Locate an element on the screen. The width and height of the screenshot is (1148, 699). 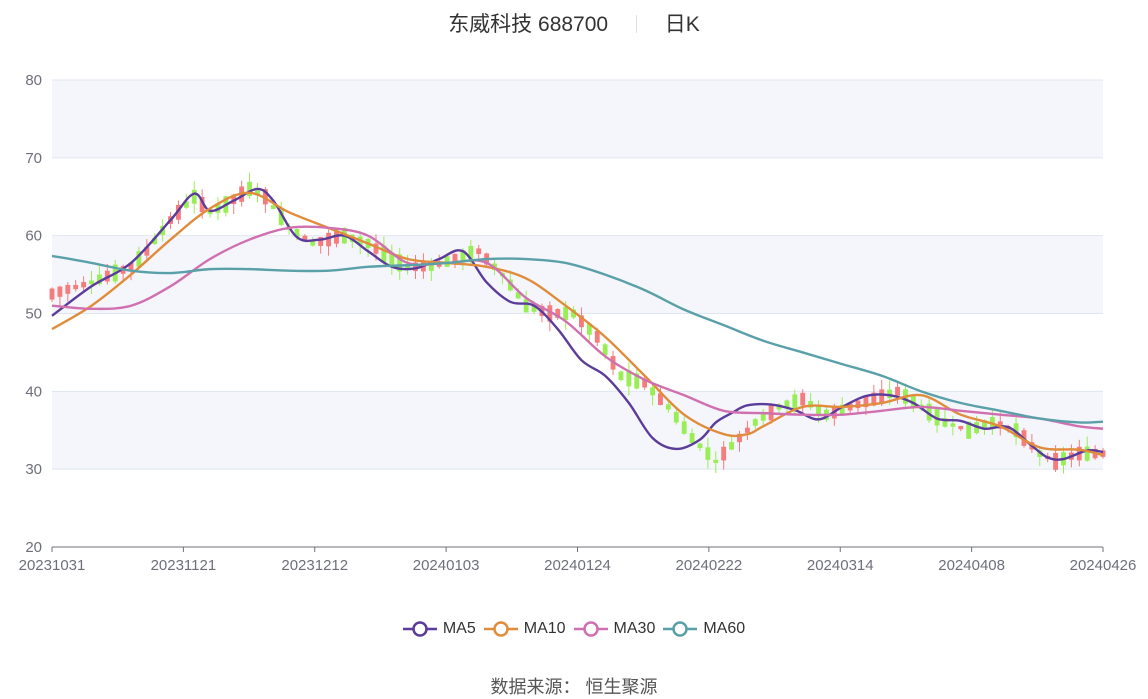
legend-item-ma10: MA10 is located at coordinates (524, 629).